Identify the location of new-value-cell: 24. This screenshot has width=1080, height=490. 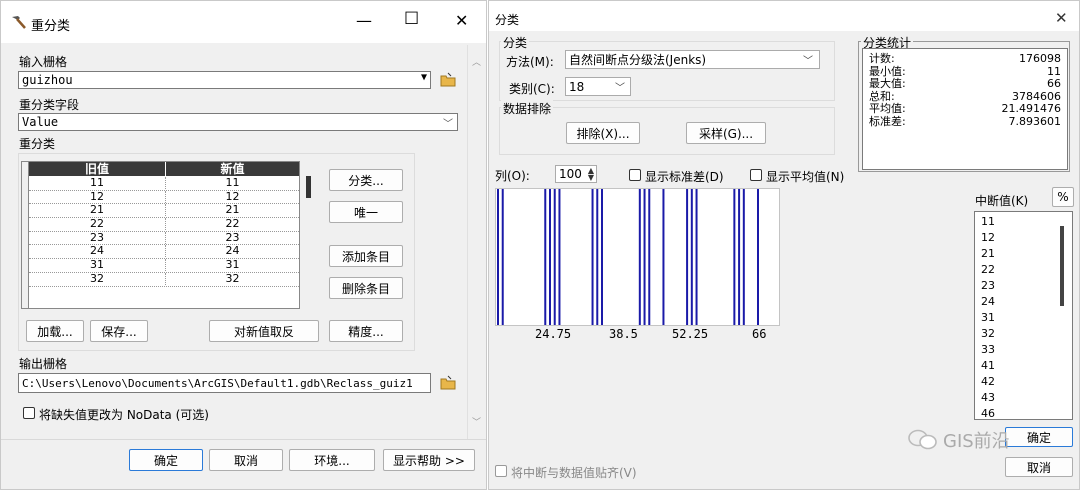
(232, 251).